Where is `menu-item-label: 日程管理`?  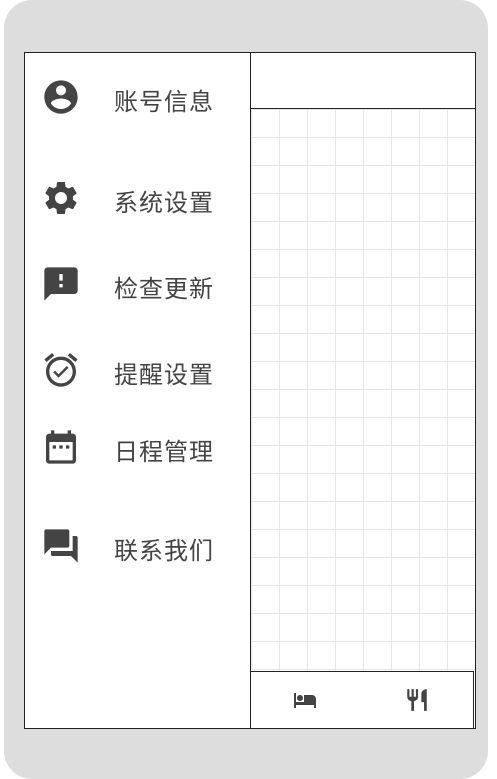 menu-item-label: 日程管理 is located at coordinates (164, 452).